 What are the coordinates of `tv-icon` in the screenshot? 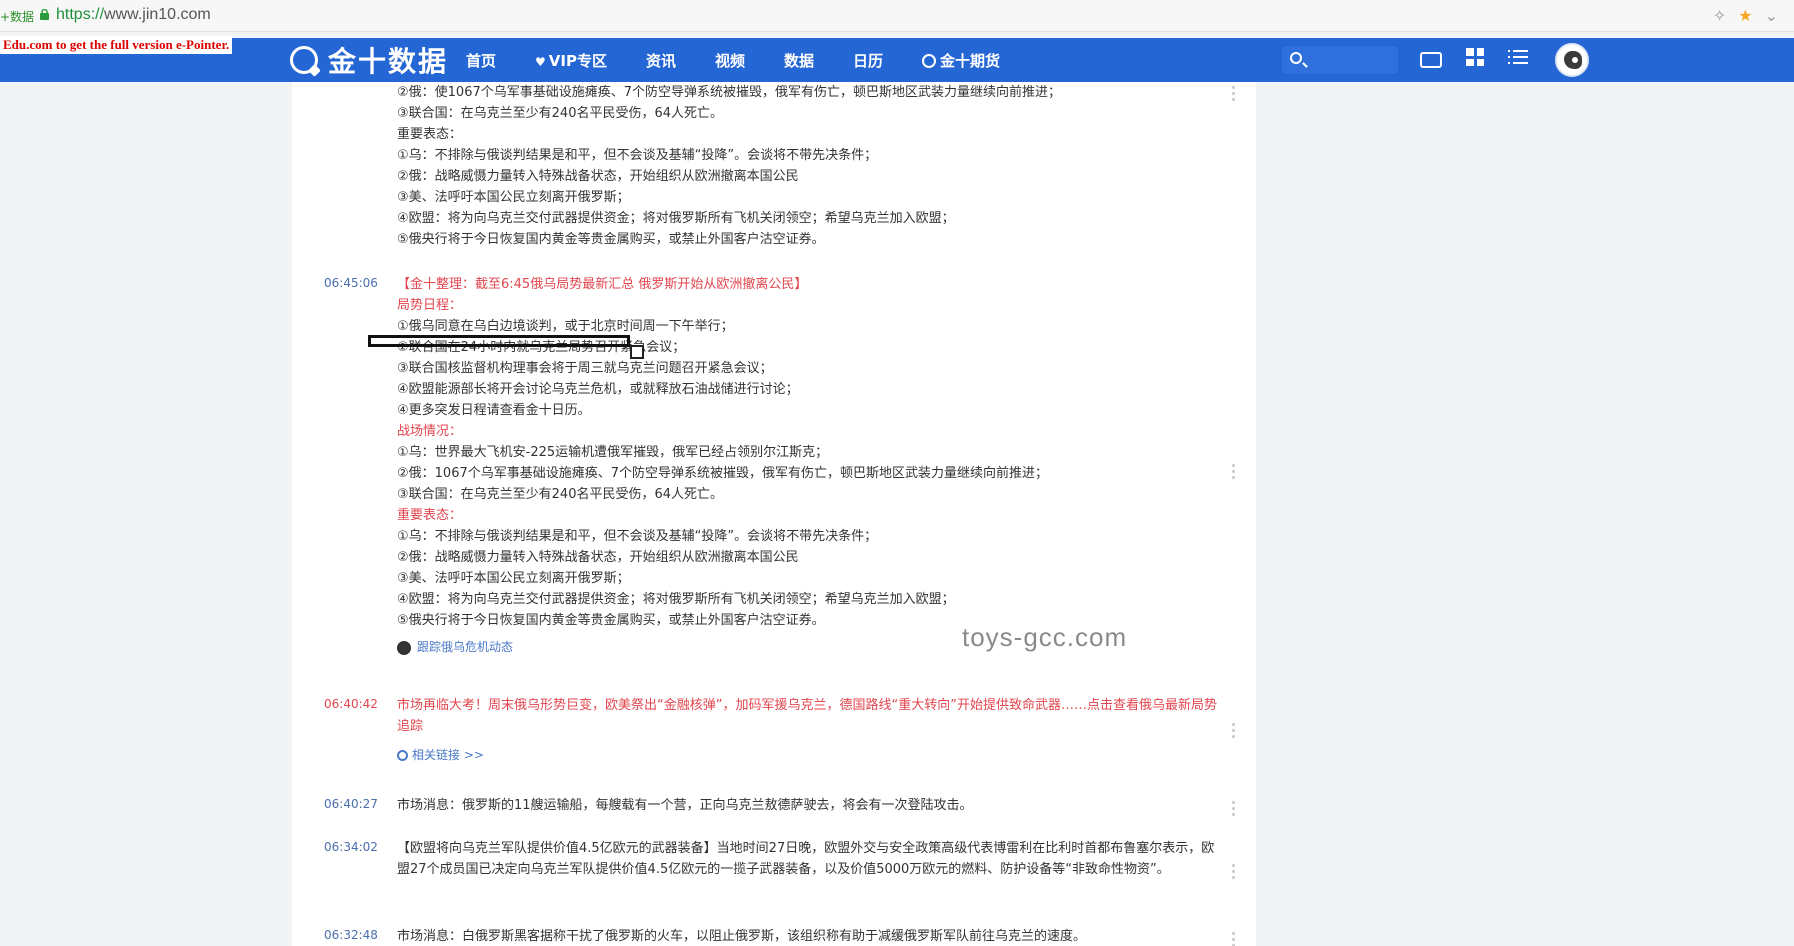 It's located at (1431, 60).